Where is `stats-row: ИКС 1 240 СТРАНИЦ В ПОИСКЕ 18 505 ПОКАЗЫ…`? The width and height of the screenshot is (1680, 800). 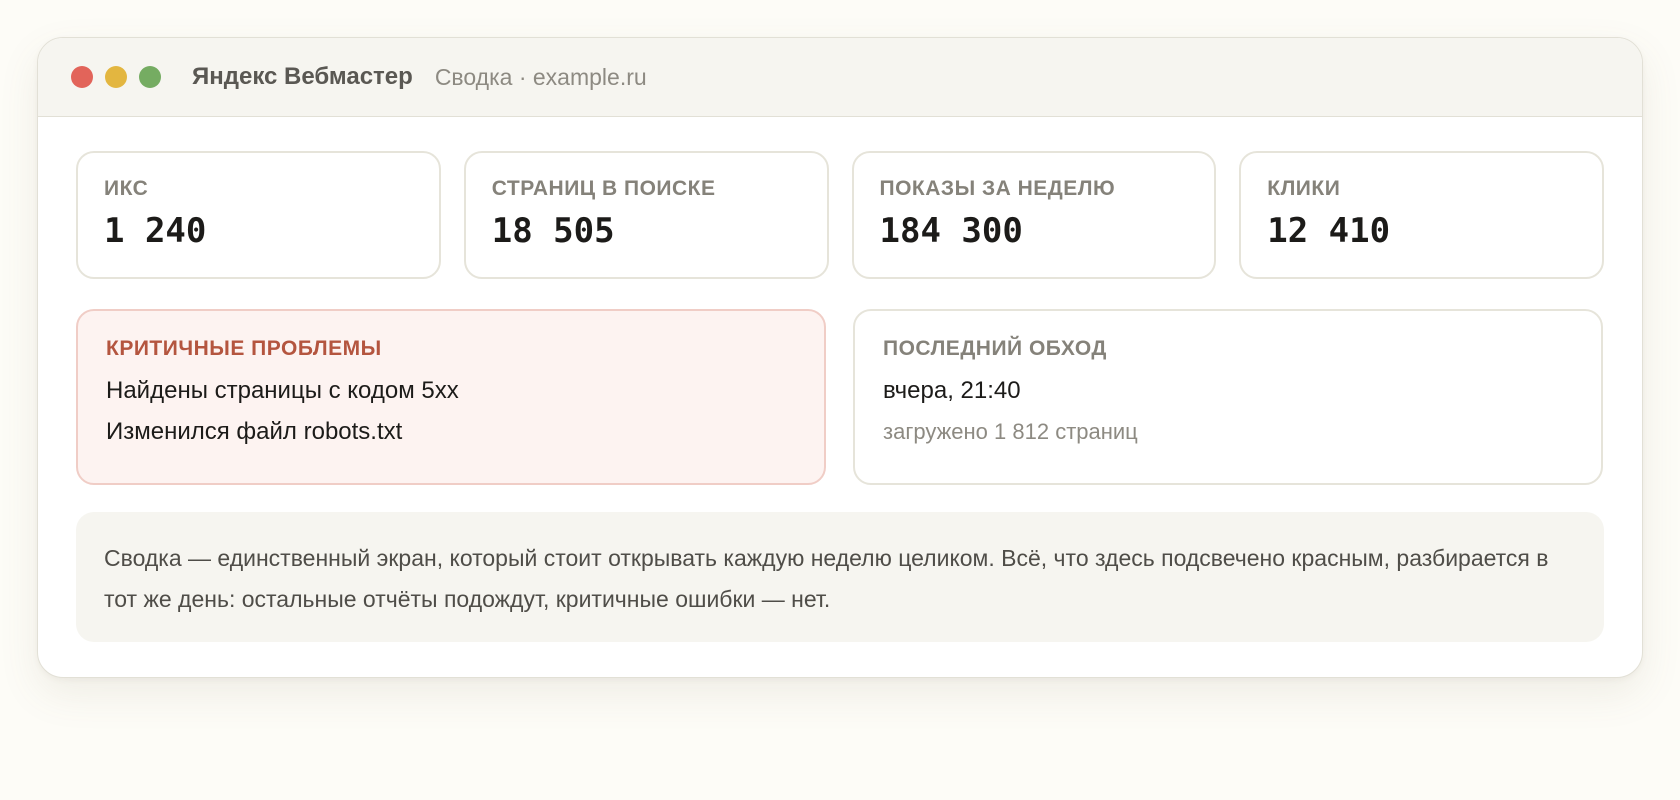
stats-row: ИКС 1 240 СТРАНИЦ В ПОИСКЕ 18 505 ПОКАЗЫ… is located at coordinates (840, 215).